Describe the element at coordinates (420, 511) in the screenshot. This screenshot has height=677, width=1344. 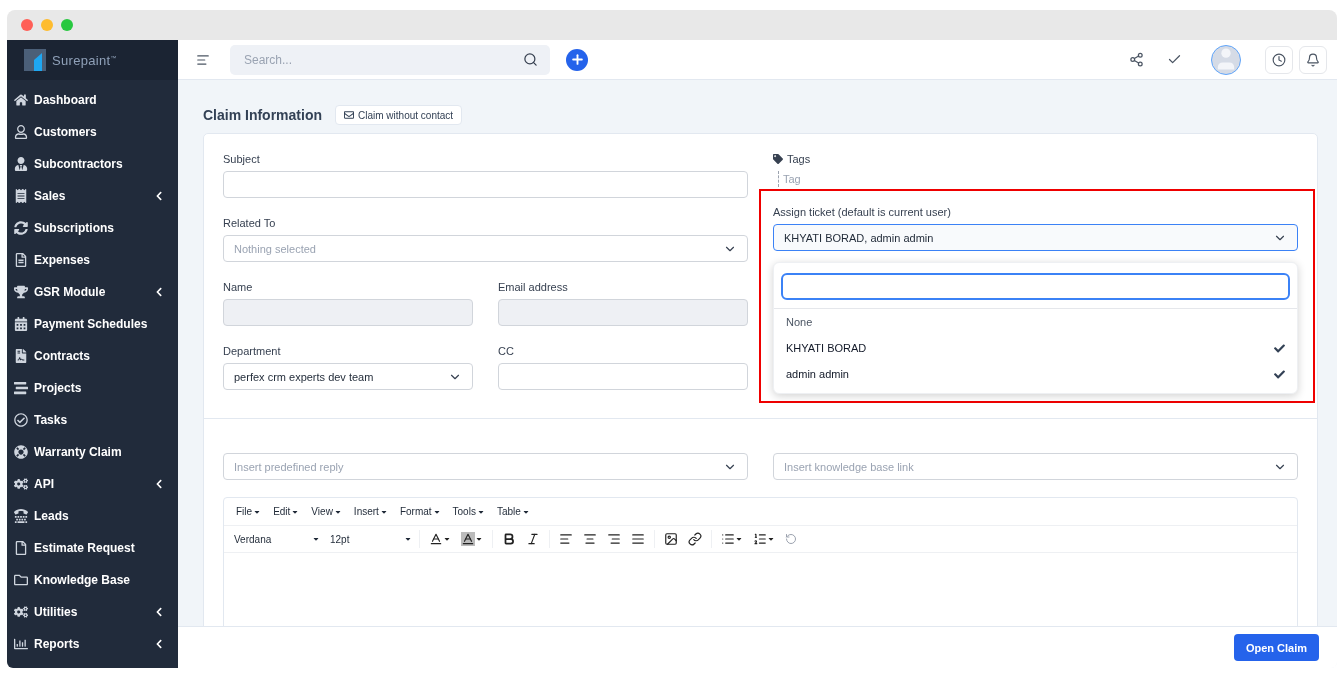
I see `editor-menu: Format` at that location.